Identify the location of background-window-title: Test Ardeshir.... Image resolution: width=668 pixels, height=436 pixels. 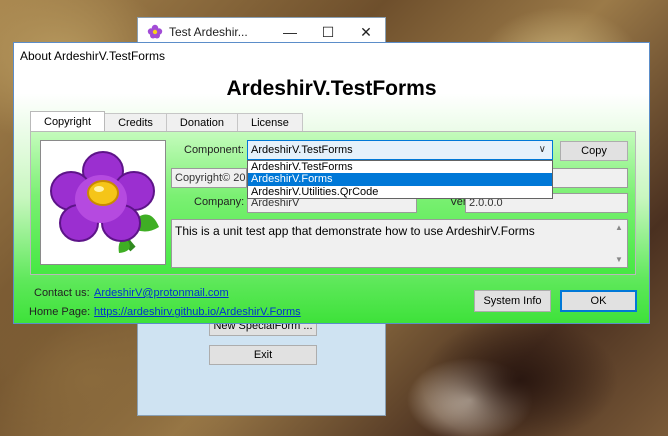
(208, 32).